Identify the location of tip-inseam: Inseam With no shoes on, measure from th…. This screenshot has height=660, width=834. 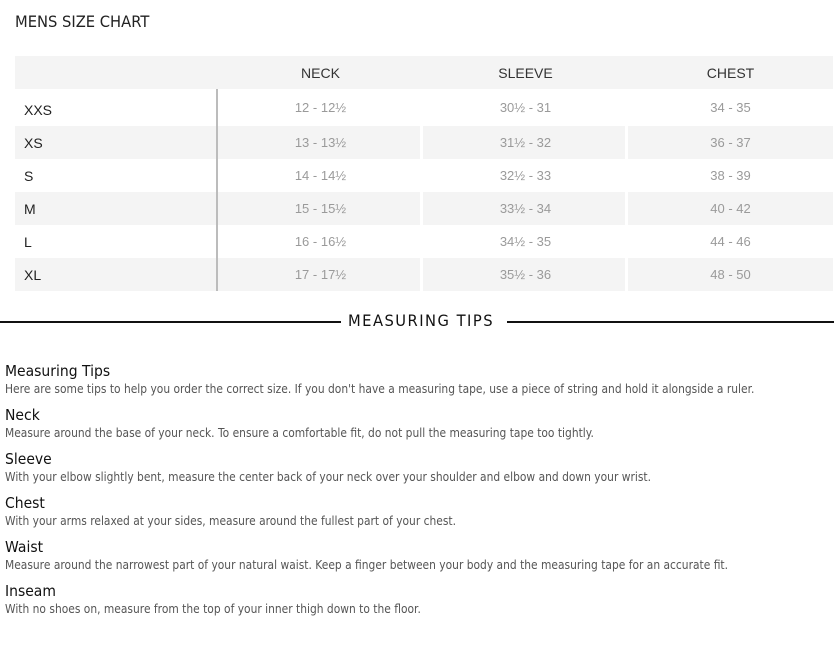
(419, 599).